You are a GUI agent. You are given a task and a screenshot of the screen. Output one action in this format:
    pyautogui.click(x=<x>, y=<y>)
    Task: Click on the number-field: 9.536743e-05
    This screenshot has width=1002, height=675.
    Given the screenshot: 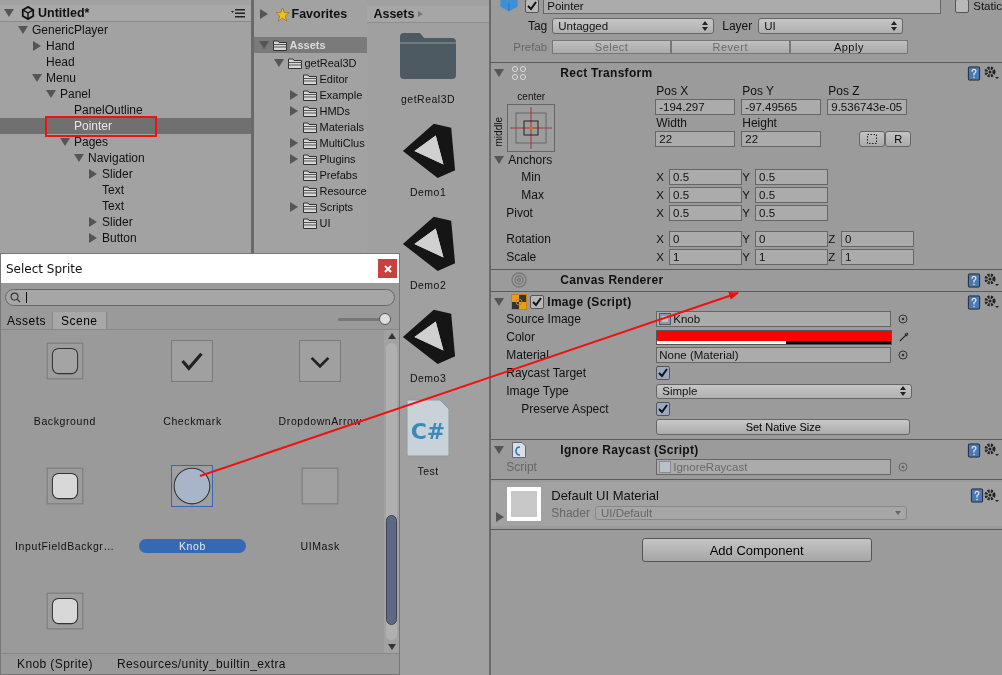 What is the action you would take?
    pyautogui.click(x=867, y=107)
    